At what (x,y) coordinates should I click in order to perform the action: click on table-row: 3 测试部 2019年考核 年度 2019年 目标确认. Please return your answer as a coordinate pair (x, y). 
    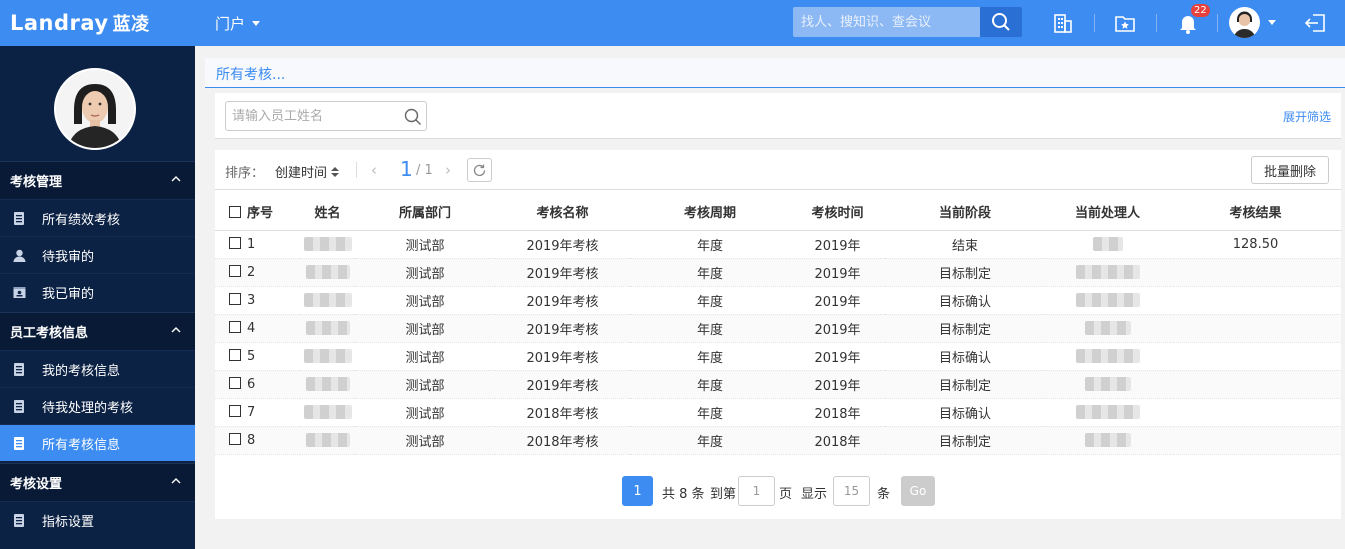
    Looking at the image, I should click on (778, 300).